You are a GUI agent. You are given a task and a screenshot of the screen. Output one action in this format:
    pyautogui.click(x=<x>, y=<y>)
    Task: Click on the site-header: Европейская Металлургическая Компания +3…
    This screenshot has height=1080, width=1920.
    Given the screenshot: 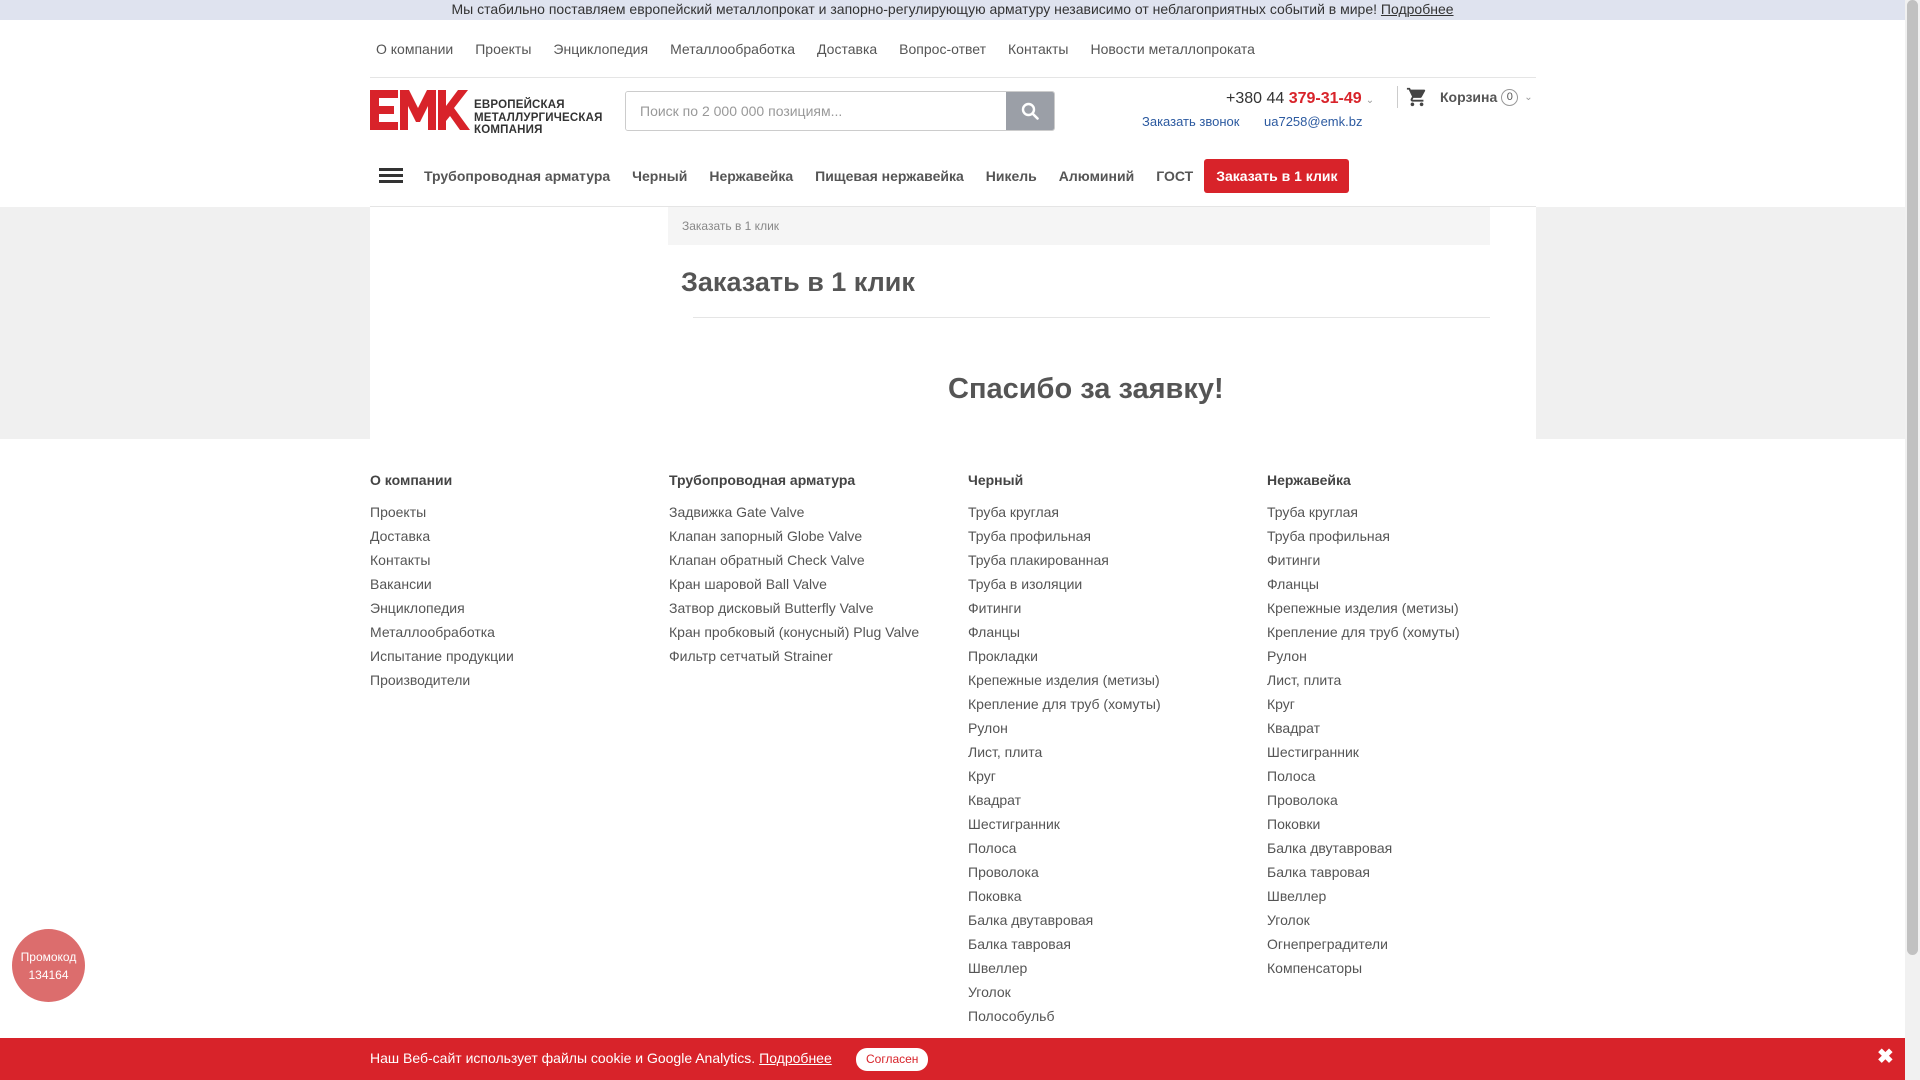 What is the action you would take?
    pyautogui.click(x=953, y=110)
    